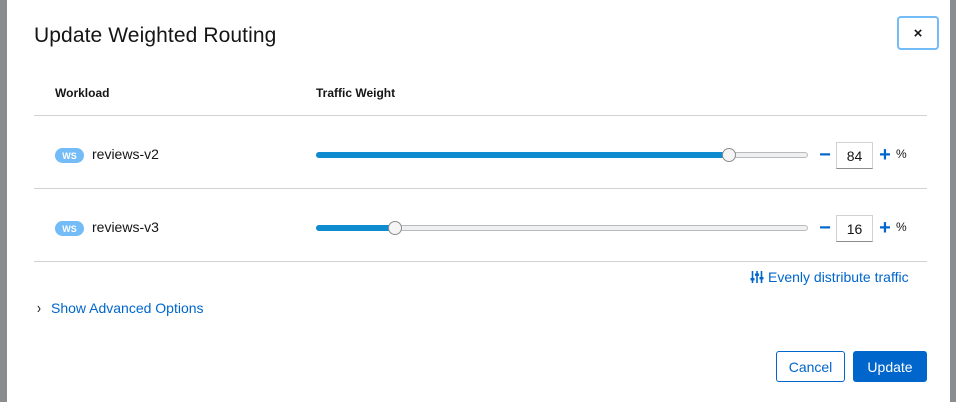 This screenshot has width=956, height=402. I want to click on evenly-distribute-link: Evenly distribute traffic, so click(829, 277).